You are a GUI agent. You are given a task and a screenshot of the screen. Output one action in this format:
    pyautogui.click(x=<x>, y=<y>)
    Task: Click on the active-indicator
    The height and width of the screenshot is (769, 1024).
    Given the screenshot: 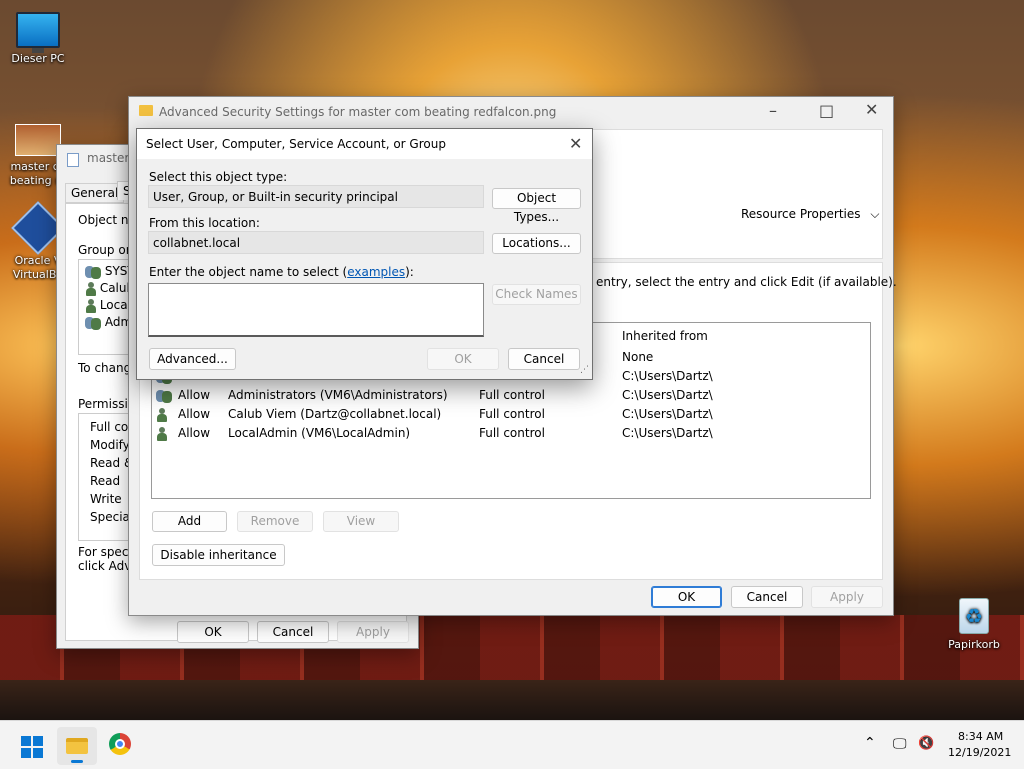 What is the action you would take?
    pyautogui.click(x=77, y=761)
    